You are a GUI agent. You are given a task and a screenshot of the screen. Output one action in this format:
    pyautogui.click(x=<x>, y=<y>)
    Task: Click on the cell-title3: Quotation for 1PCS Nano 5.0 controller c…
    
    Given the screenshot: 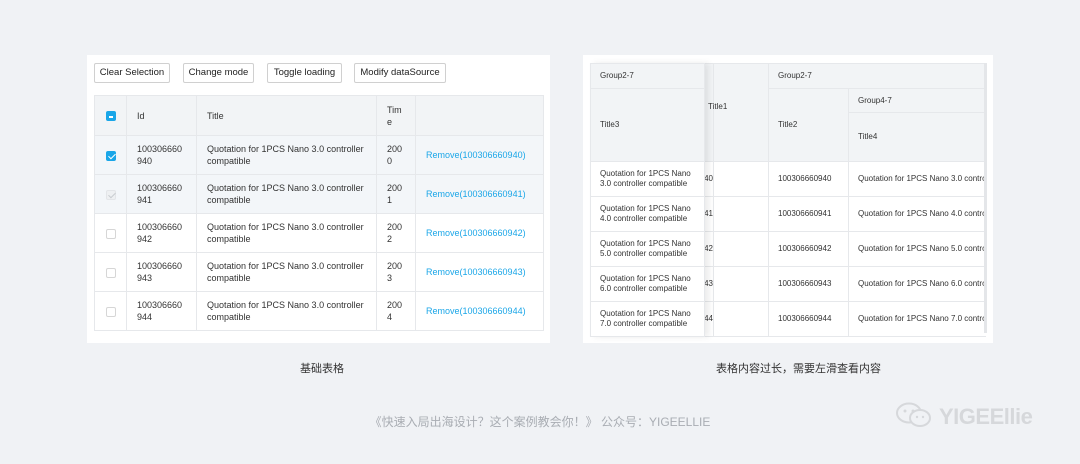 What is the action you would take?
    pyautogui.click(x=647, y=249)
    